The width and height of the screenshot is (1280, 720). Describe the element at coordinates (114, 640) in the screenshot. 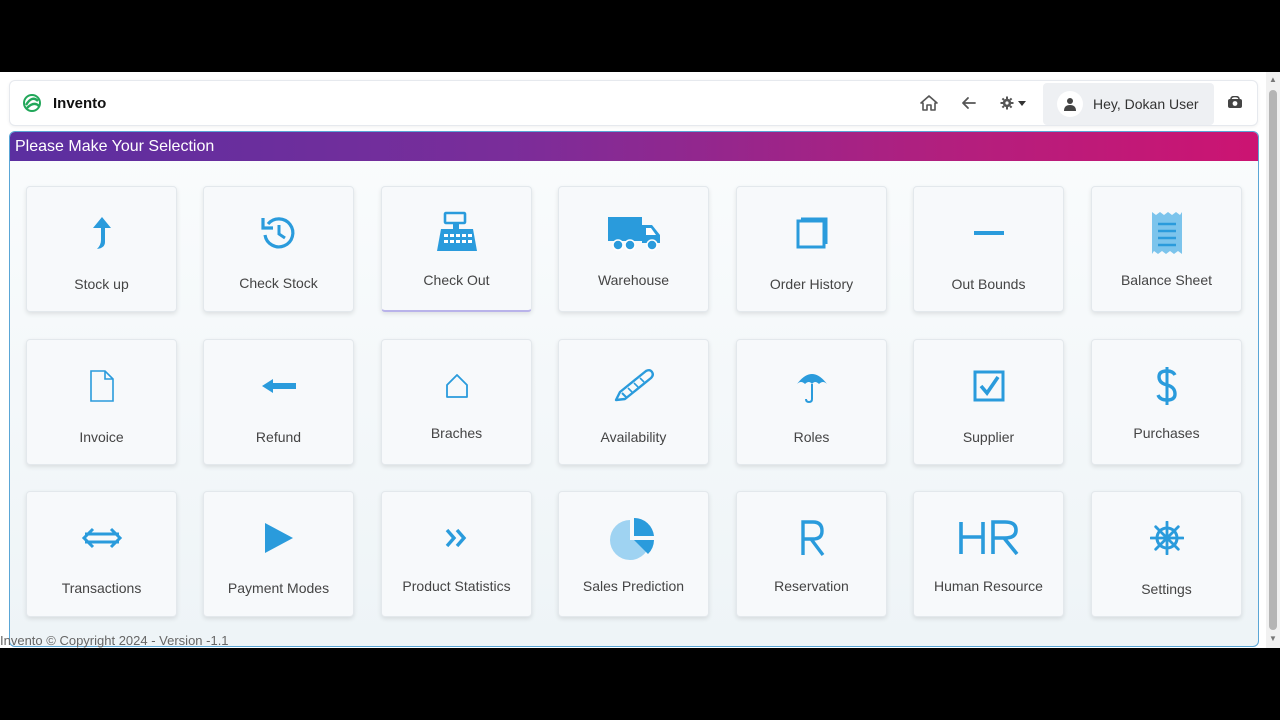

I see `footer-copyright: Invento © Copyright 2024 - Version -1.1` at that location.